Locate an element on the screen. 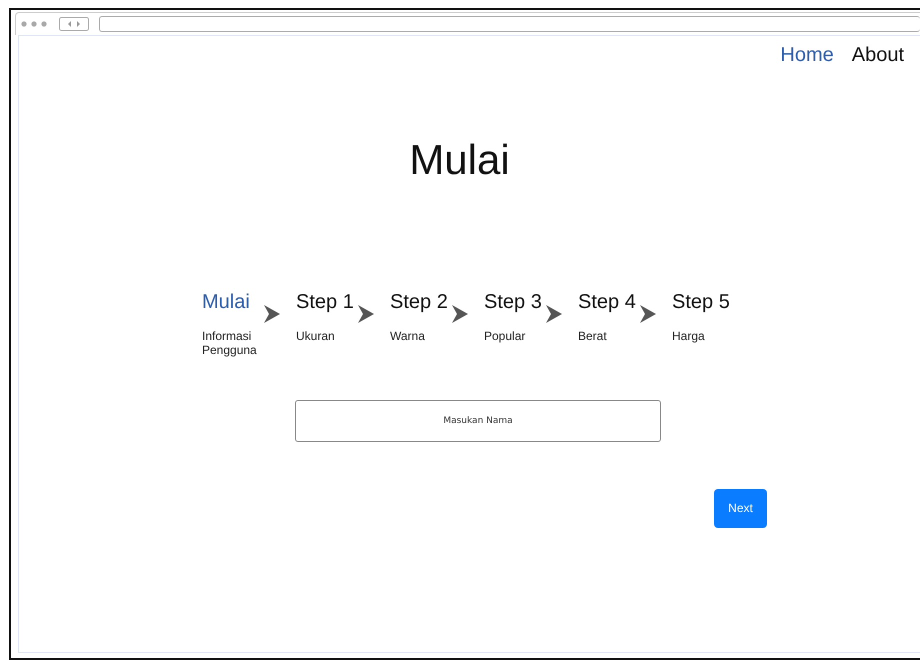 The width and height of the screenshot is (920, 665). step-title: Step 2 is located at coordinates (421, 302).